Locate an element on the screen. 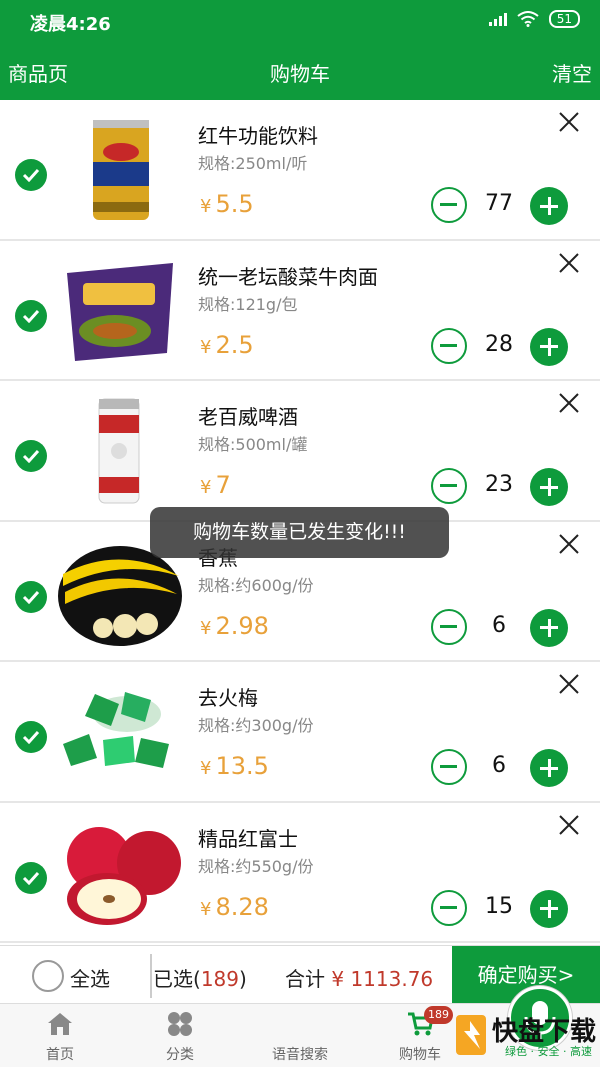 Image resolution: width=600 pixels, height=1067 pixels. status-icons: 51 is located at coordinates (534, 19).